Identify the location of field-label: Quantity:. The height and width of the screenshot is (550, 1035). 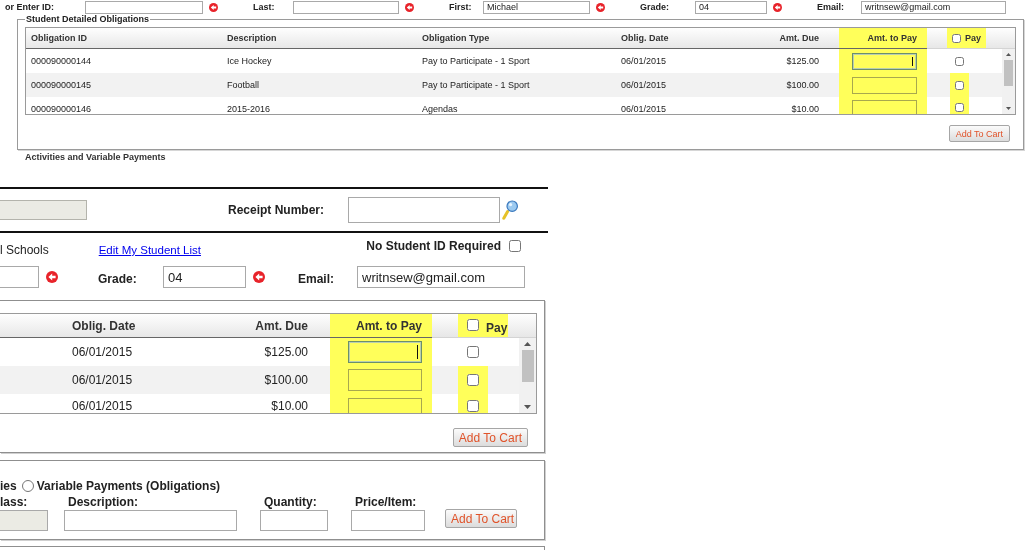
(290, 502).